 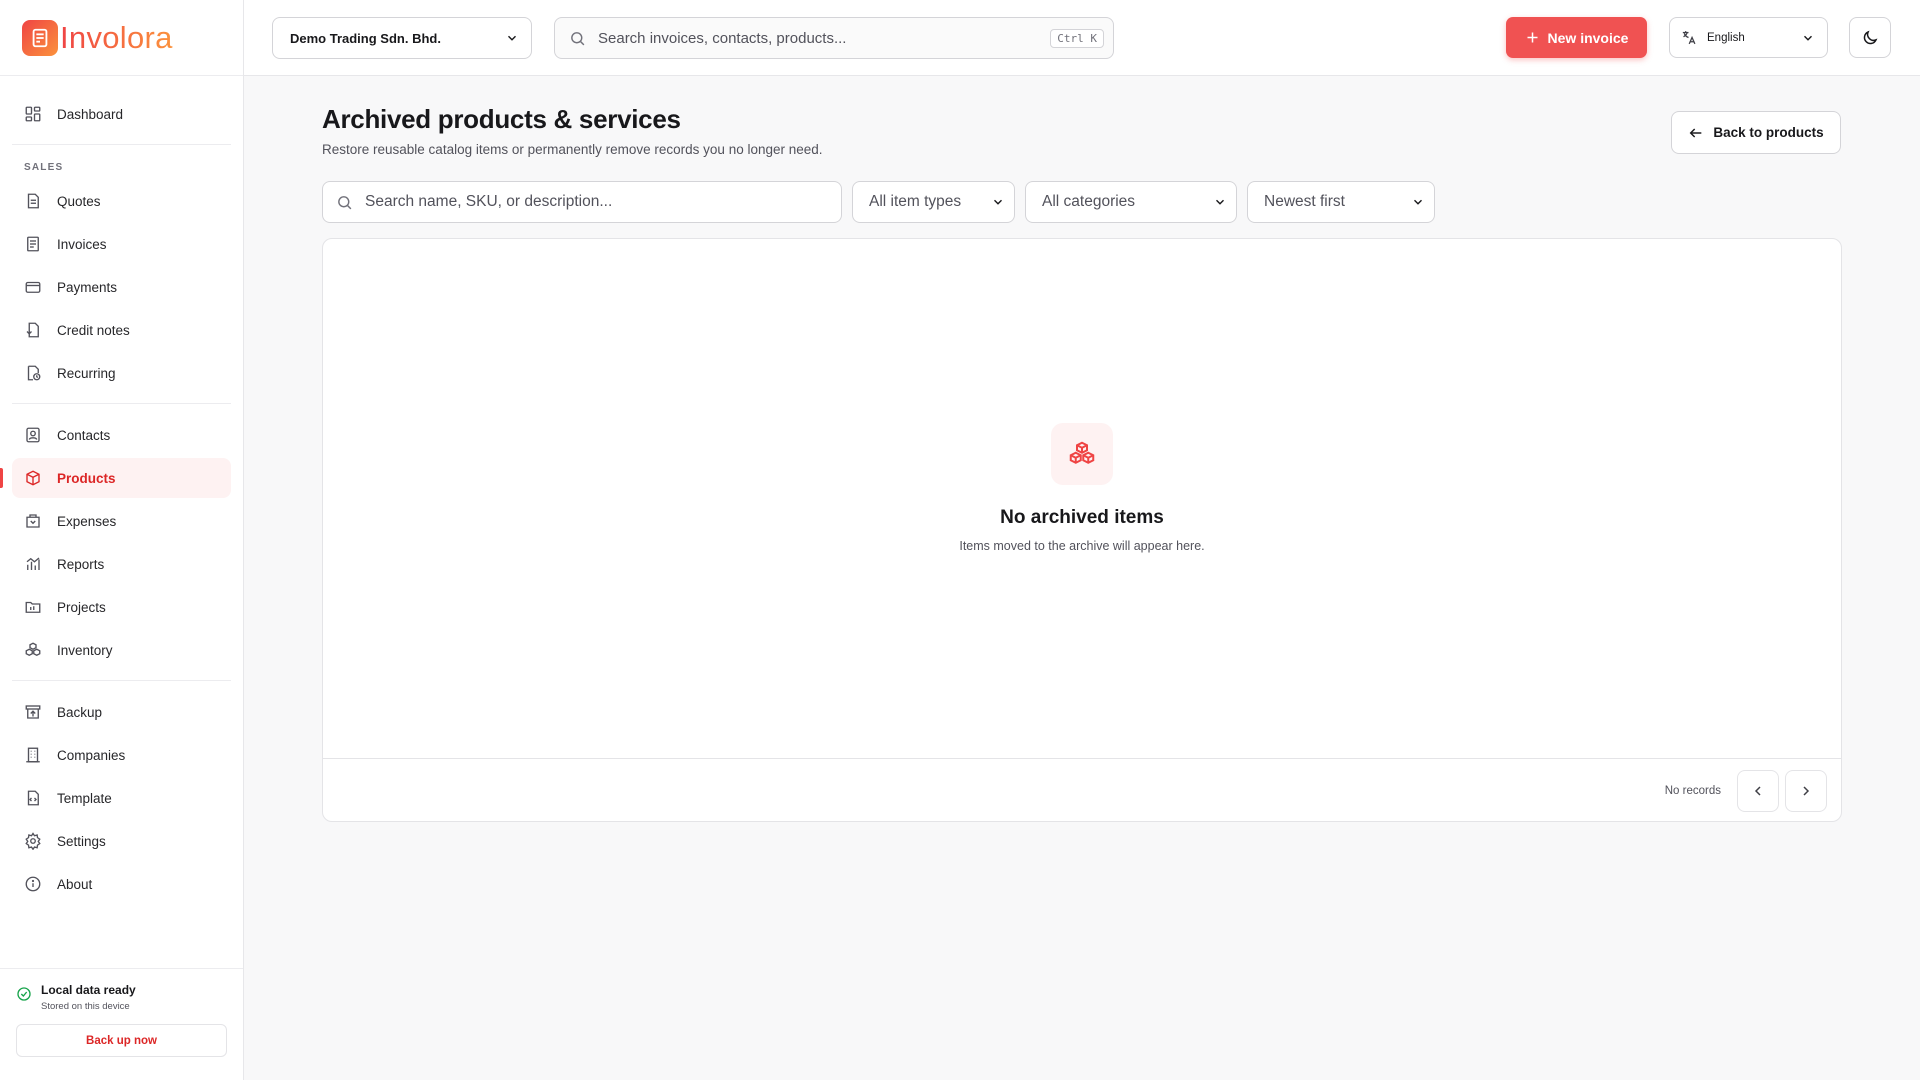 I want to click on arrow-left-icon, so click(x=1696, y=133).